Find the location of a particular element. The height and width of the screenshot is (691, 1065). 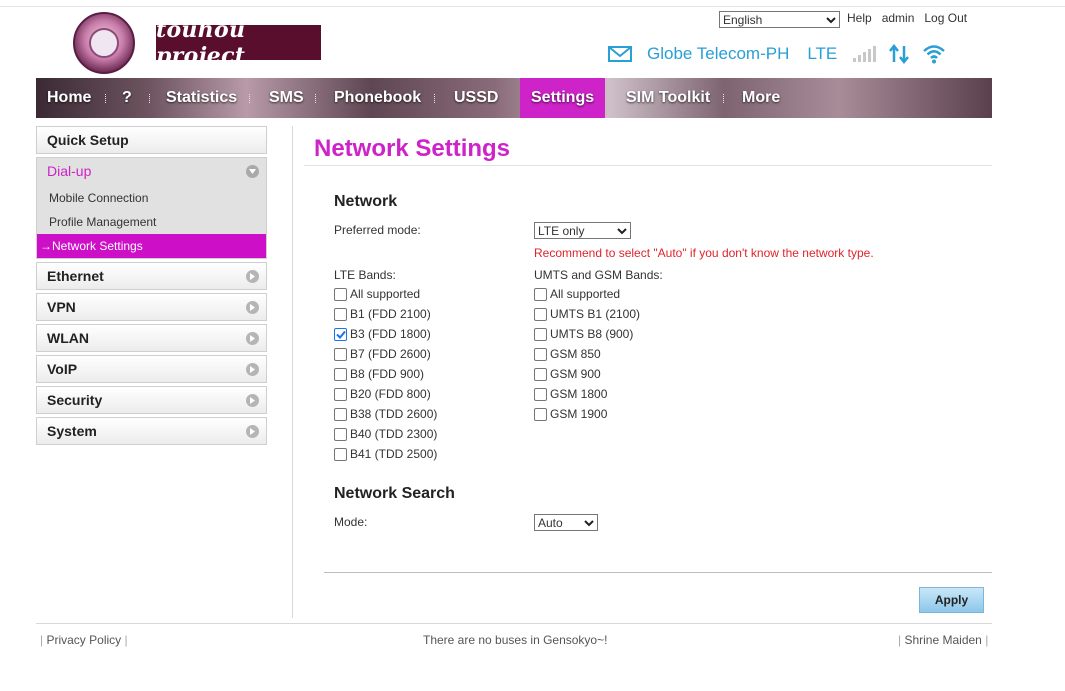

logout-link: Log Out is located at coordinates (945, 18).